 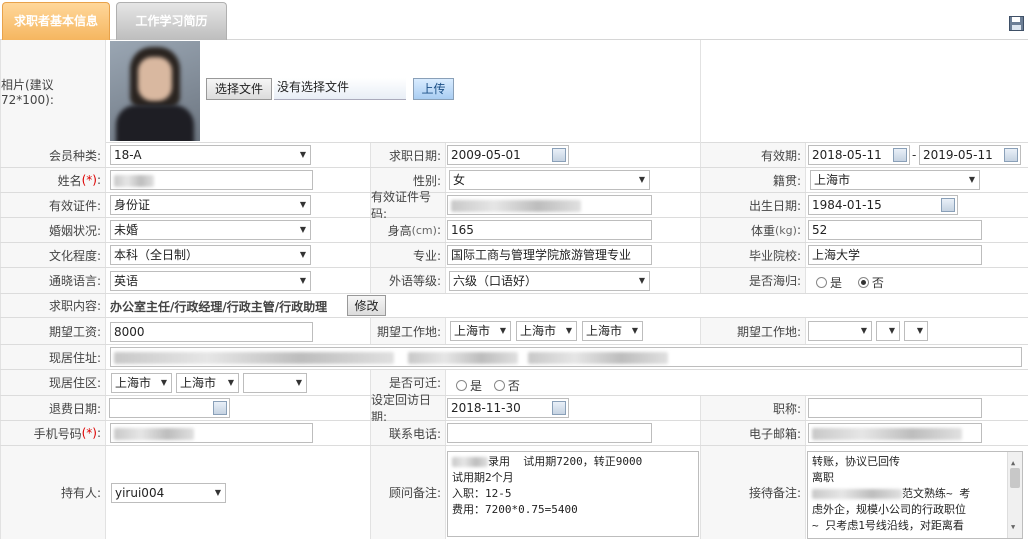 I want to click on returnee-no-radio, so click(x=863, y=282).